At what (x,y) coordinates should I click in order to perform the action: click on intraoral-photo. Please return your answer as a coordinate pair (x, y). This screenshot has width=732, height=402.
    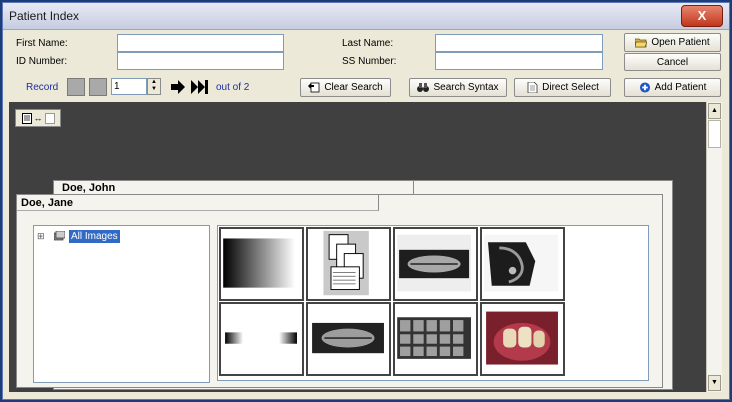
    Looking at the image, I should click on (522, 338).